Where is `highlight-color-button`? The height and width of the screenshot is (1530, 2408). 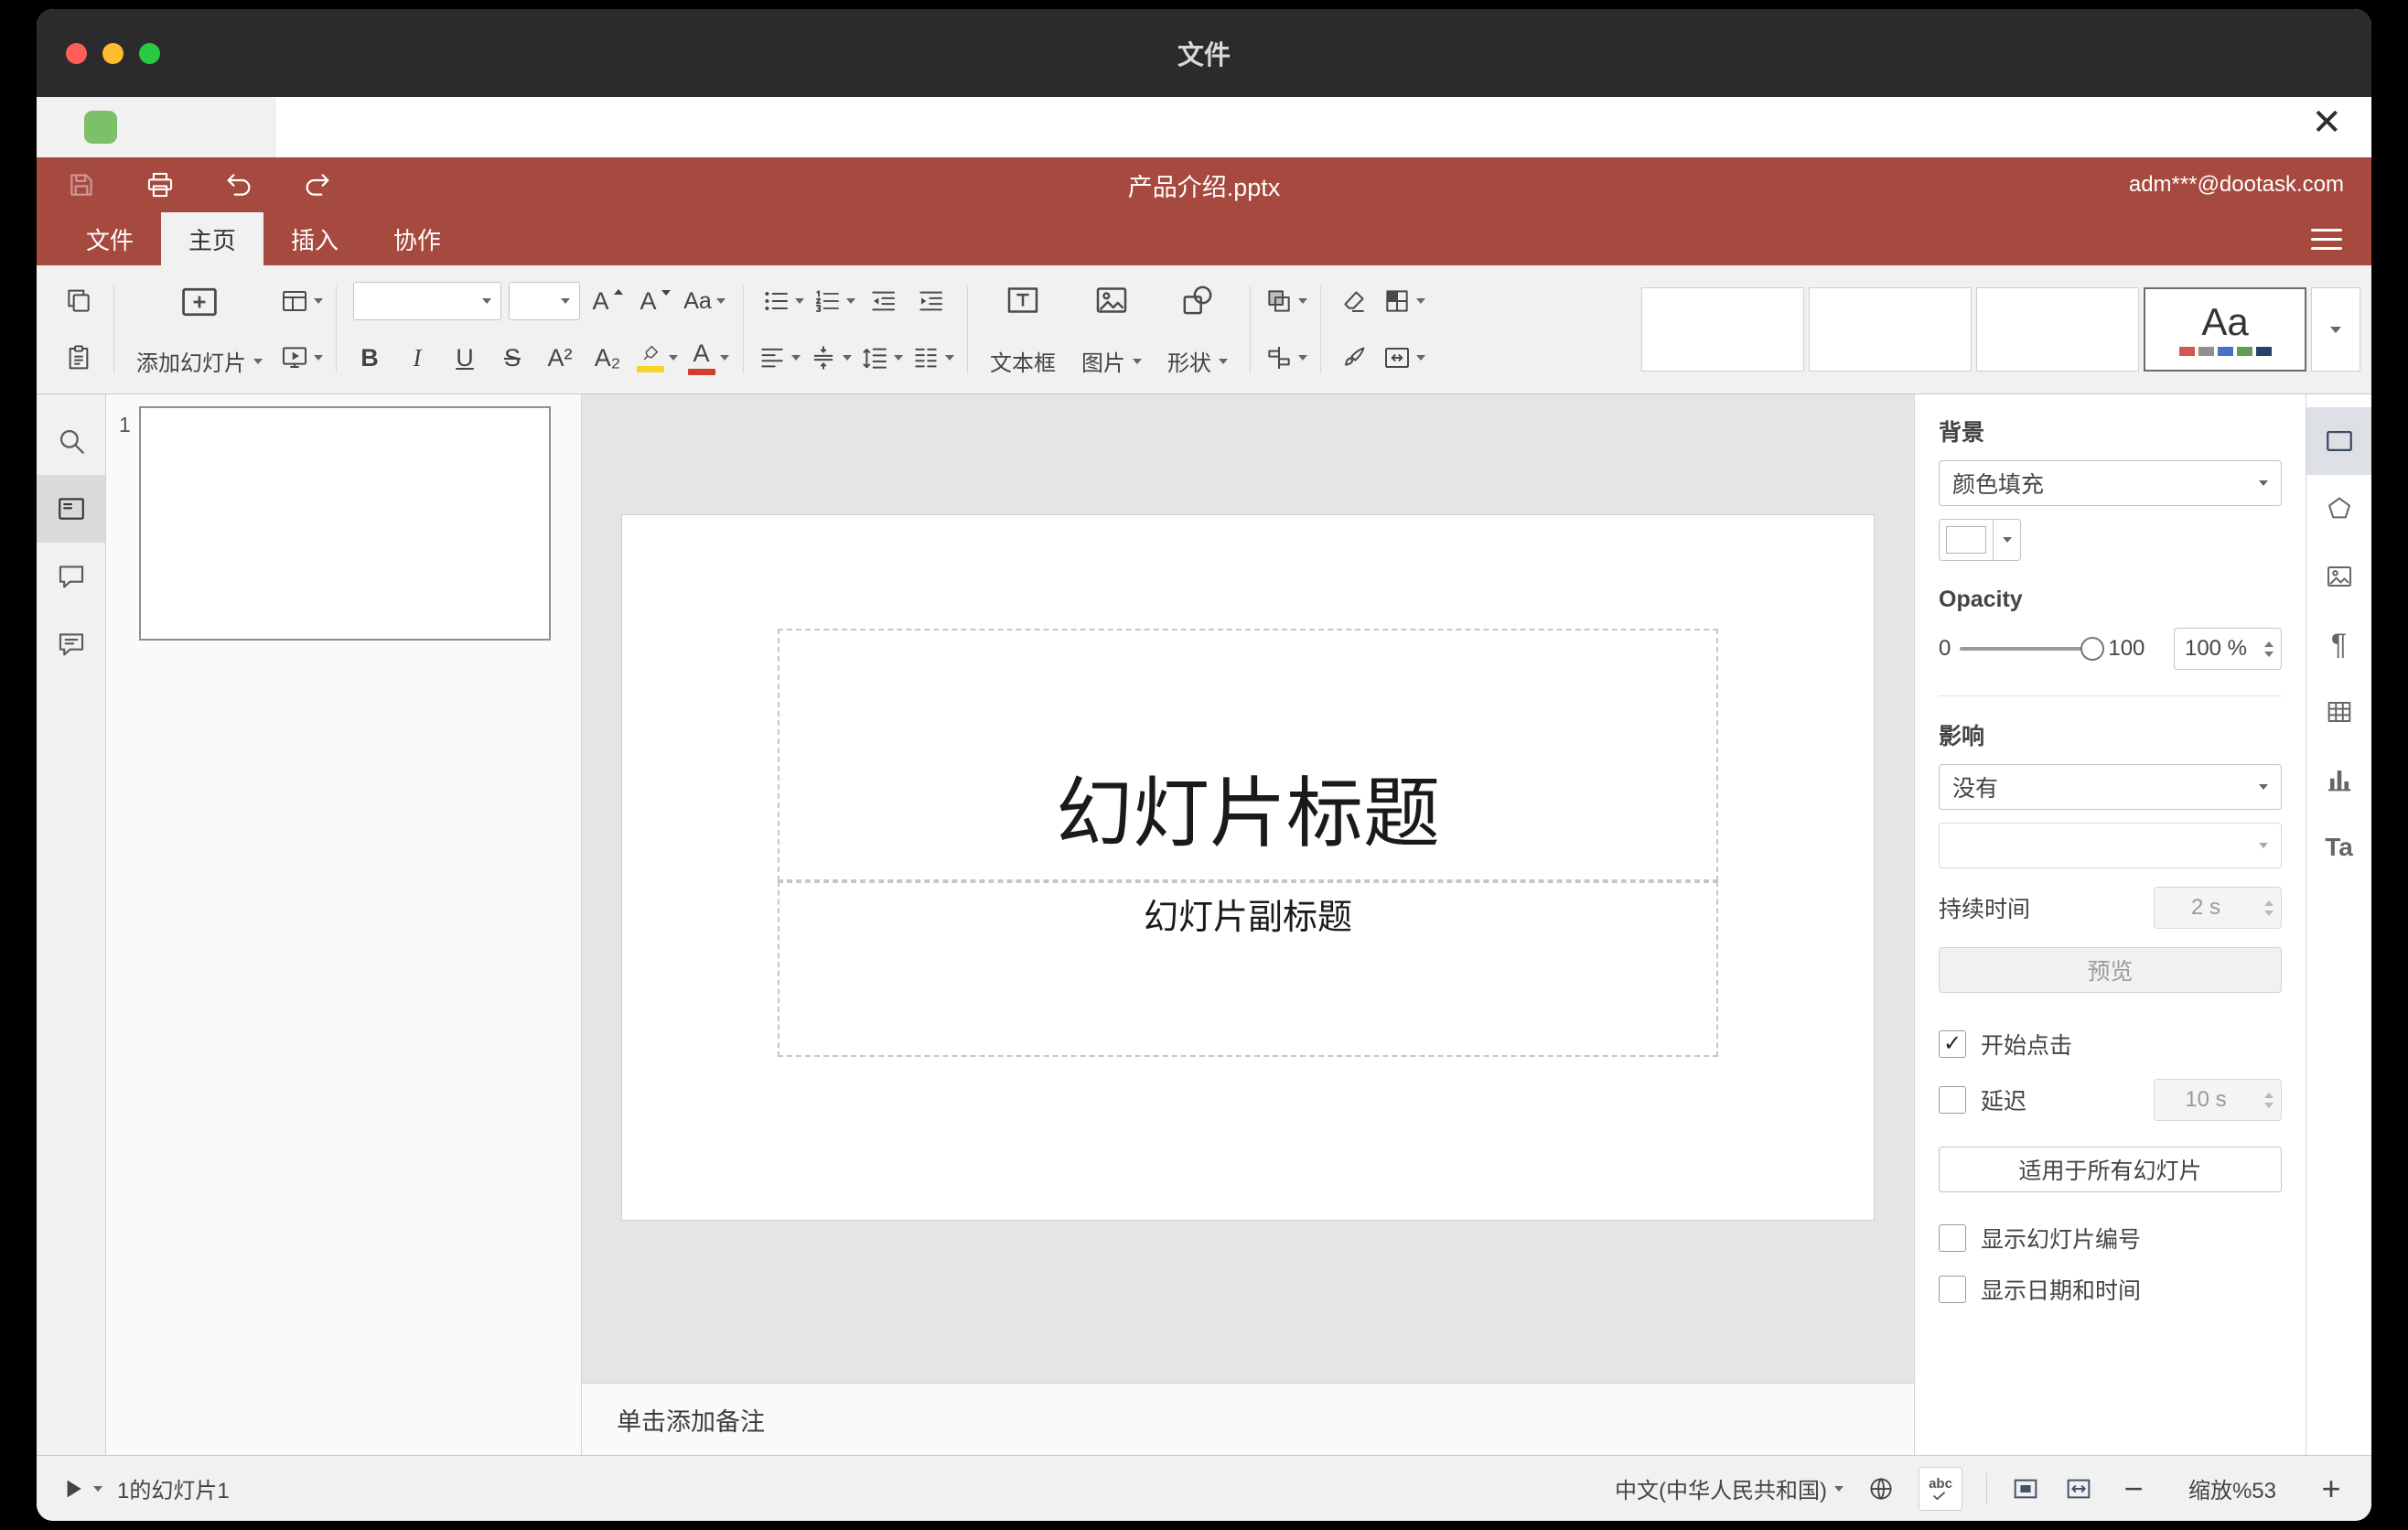
highlight-color-button is located at coordinates (657, 357).